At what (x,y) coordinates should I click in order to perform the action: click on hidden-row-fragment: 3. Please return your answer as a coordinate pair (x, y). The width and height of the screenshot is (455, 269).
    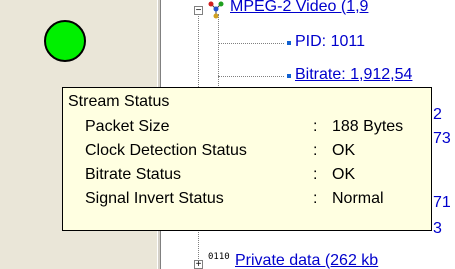
    Looking at the image, I should click on (437, 228).